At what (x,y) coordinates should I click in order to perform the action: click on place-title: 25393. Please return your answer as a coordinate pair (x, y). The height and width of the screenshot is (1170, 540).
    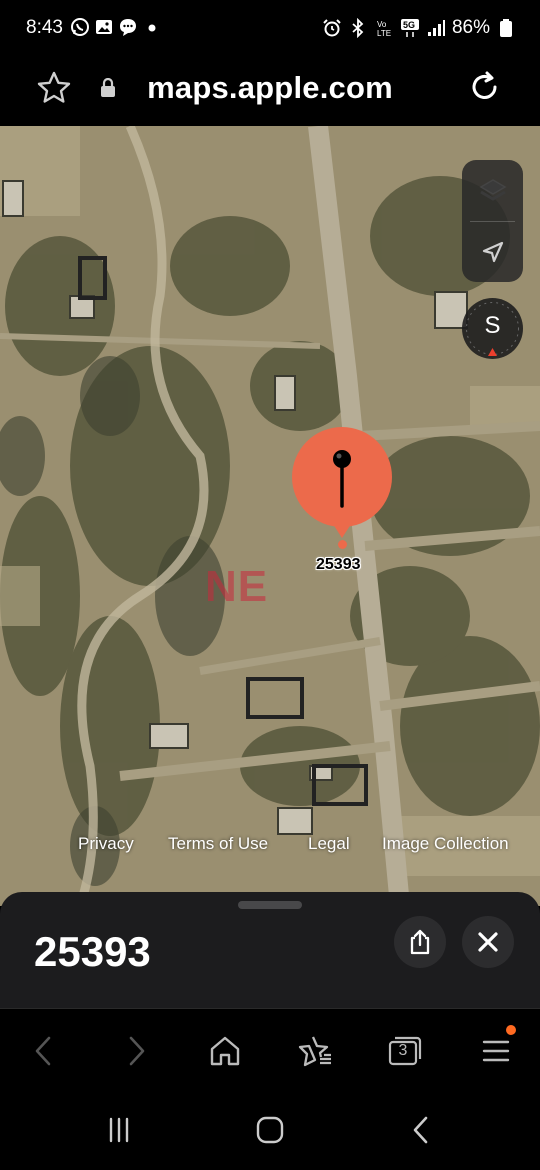
    Looking at the image, I should click on (92, 951).